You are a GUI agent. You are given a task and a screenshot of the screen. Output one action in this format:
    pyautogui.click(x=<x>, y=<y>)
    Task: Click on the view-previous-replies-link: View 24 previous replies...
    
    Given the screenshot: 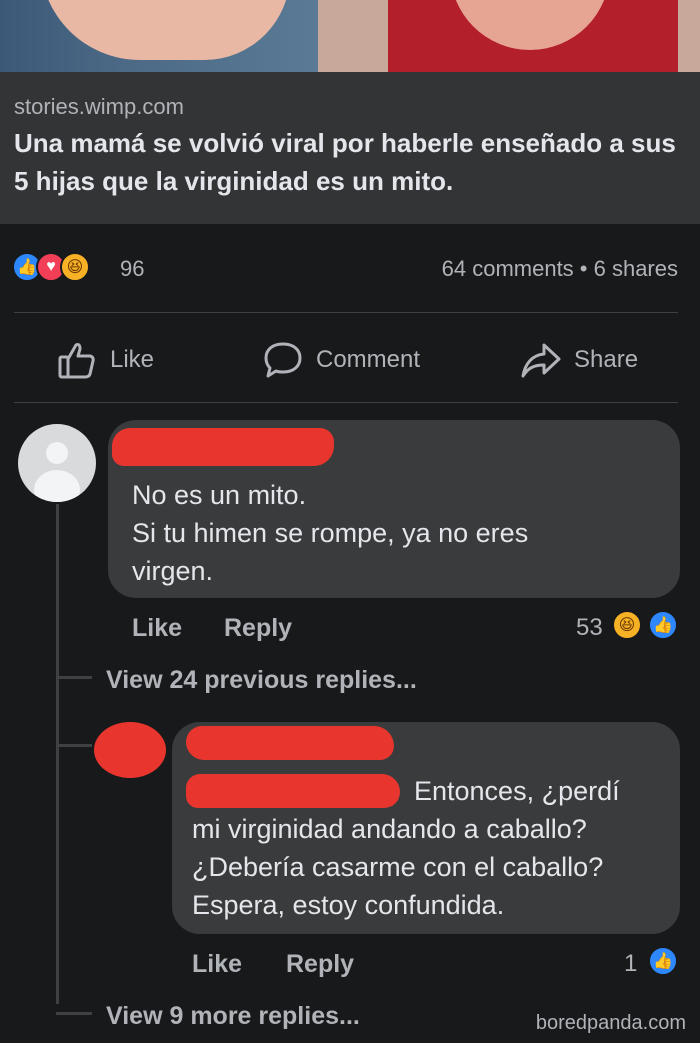 What is the action you would take?
    pyautogui.click(x=261, y=680)
    